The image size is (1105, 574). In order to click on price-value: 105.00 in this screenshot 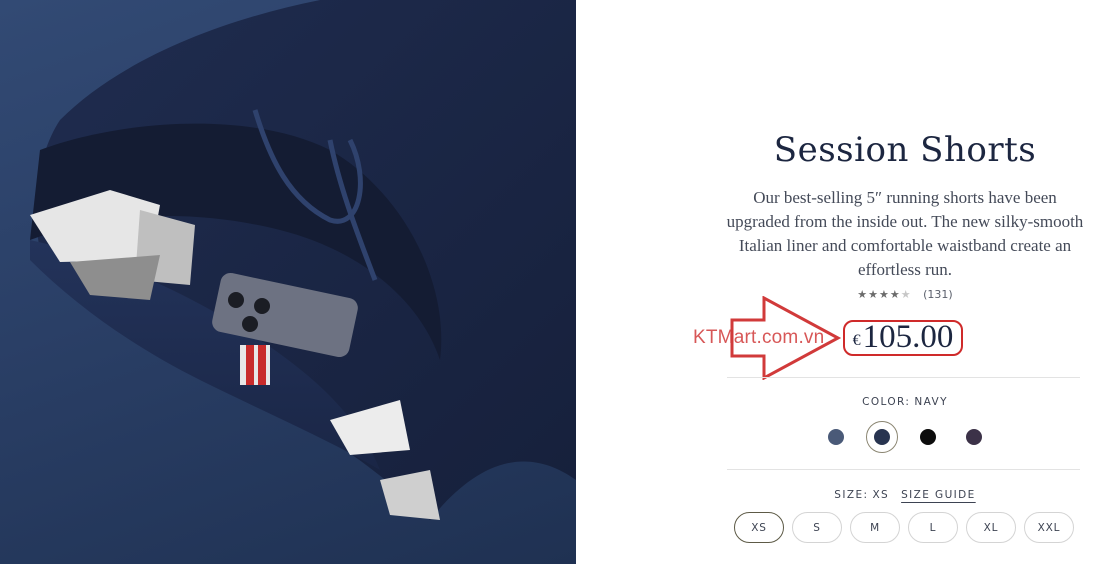, I will do `click(908, 337)`.